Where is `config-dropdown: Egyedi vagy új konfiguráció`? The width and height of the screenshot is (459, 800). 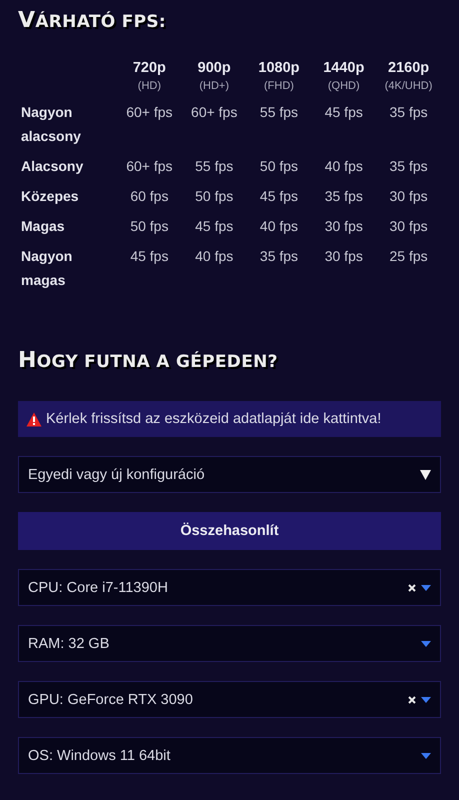
config-dropdown: Egyedi vagy új konfiguráció is located at coordinates (229, 474).